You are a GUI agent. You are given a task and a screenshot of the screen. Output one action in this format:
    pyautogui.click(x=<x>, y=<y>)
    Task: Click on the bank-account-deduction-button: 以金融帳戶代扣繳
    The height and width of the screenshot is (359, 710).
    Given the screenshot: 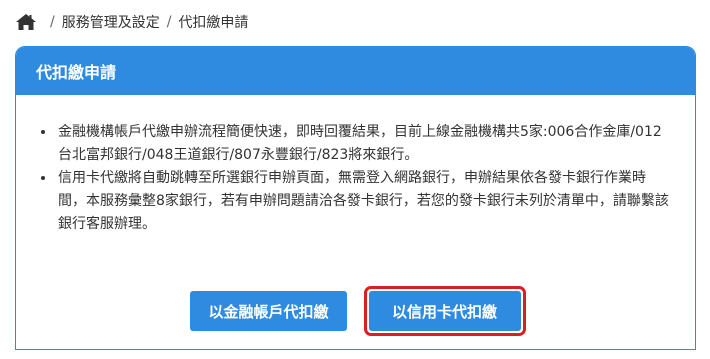 What is the action you would take?
    pyautogui.click(x=268, y=311)
    